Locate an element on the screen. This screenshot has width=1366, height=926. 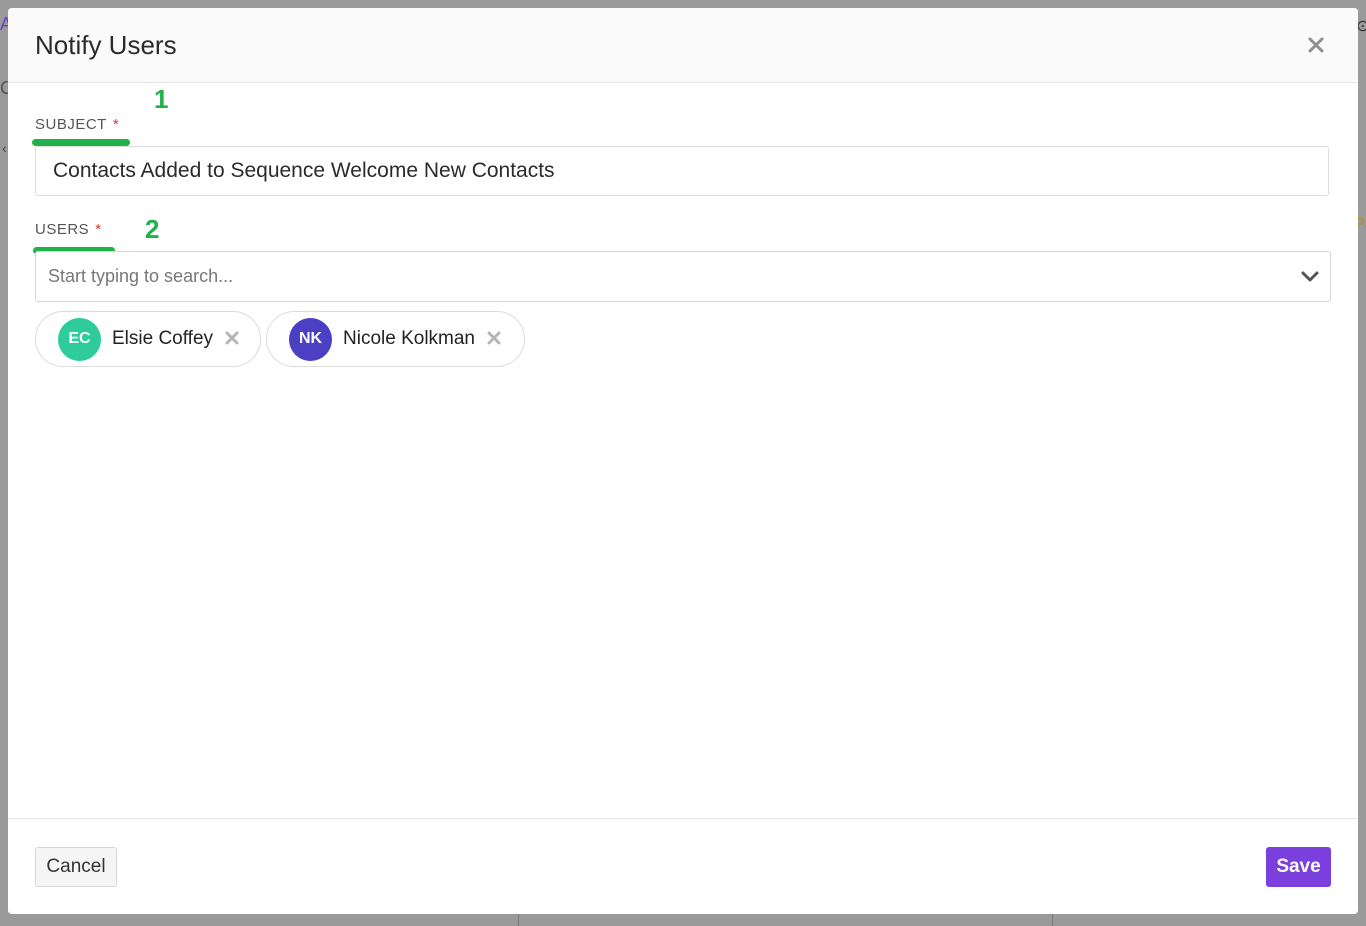
subject-label: SUBJECT * is located at coordinates (77, 124).